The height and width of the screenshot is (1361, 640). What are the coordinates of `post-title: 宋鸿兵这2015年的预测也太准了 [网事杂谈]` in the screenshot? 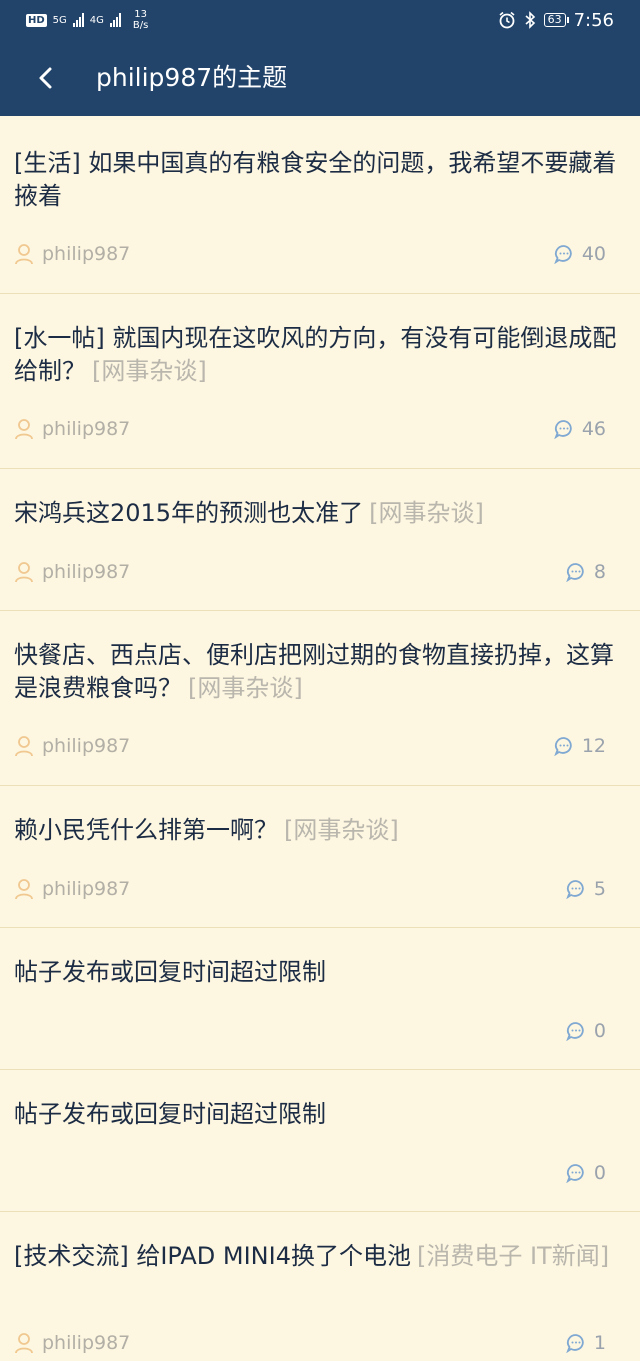 It's located at (319, 513).